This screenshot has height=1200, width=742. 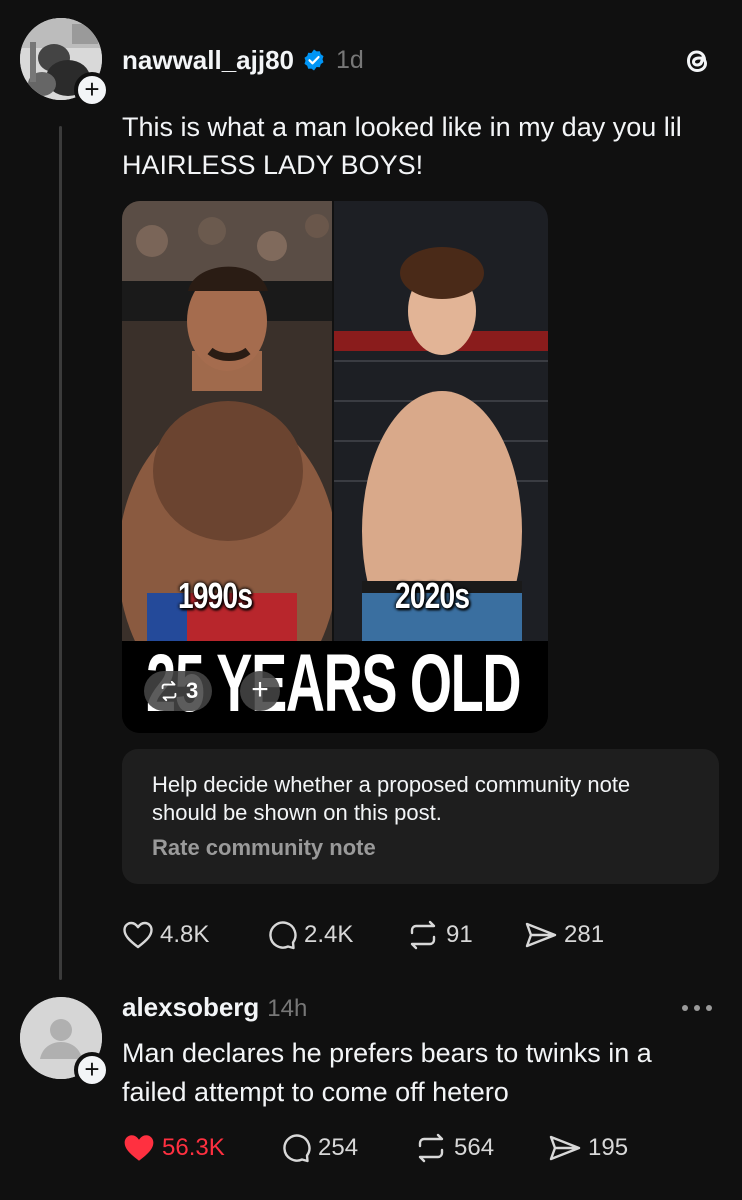 I want to click on media-repost-chip: 3, so click(x=178, y=691).